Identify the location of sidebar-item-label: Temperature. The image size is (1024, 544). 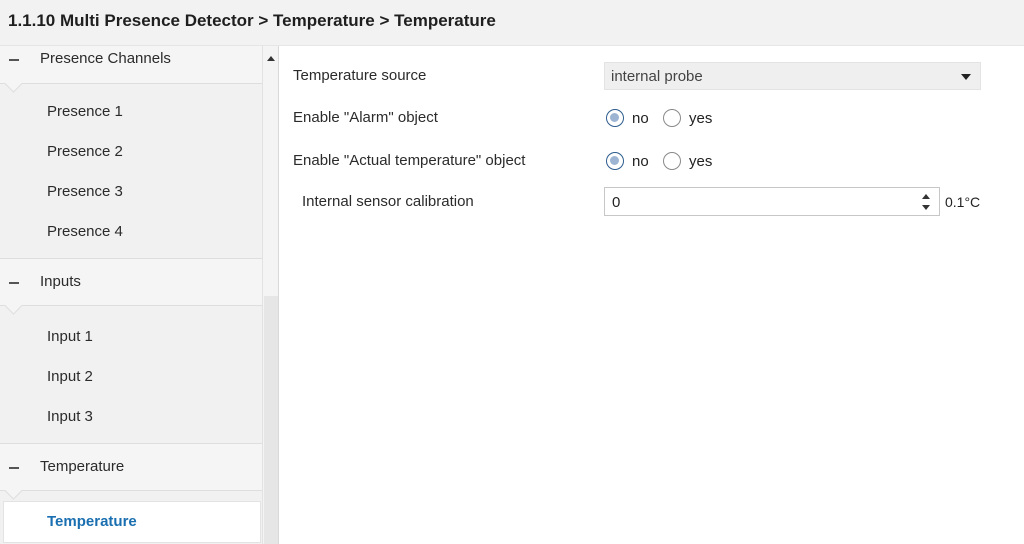
(92, 521).